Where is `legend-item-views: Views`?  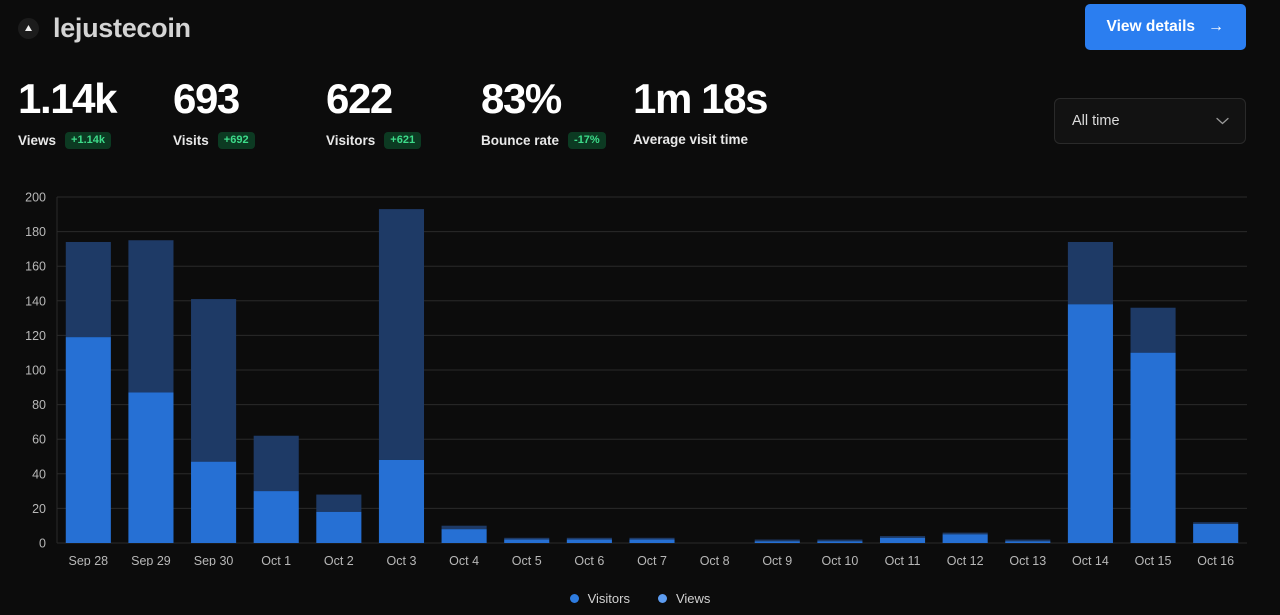 legend-item-views: Views is located at coordinates (683, 598).